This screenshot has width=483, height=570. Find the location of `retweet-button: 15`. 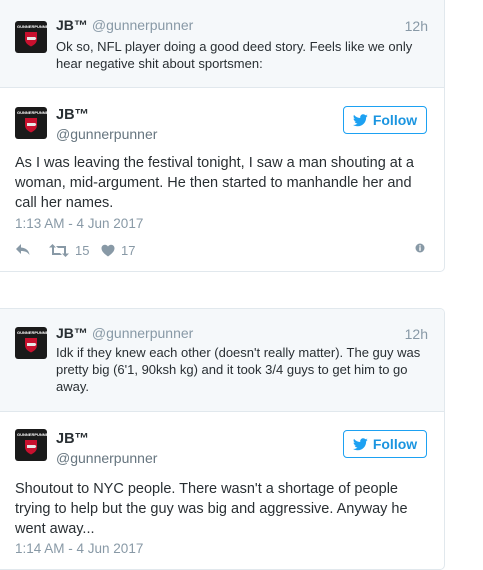

retweet-button: 15 is located at coordinates (69, 250).